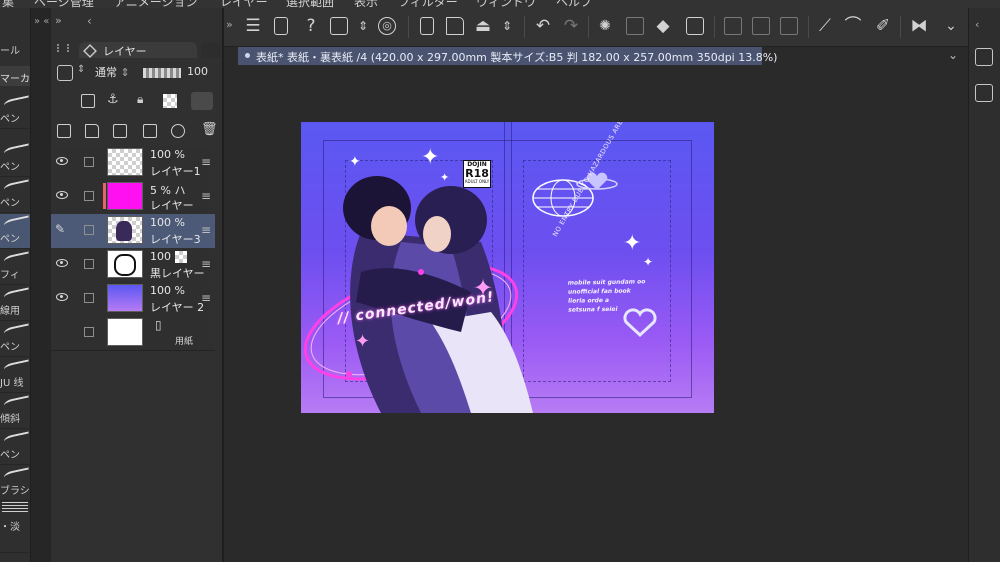 The width and height of the screenshot is (1000, 562). What do you see at coordinates (178, 131) in the screenshot?
I see `layer-mask-icon` at bounding box center [178, 131].